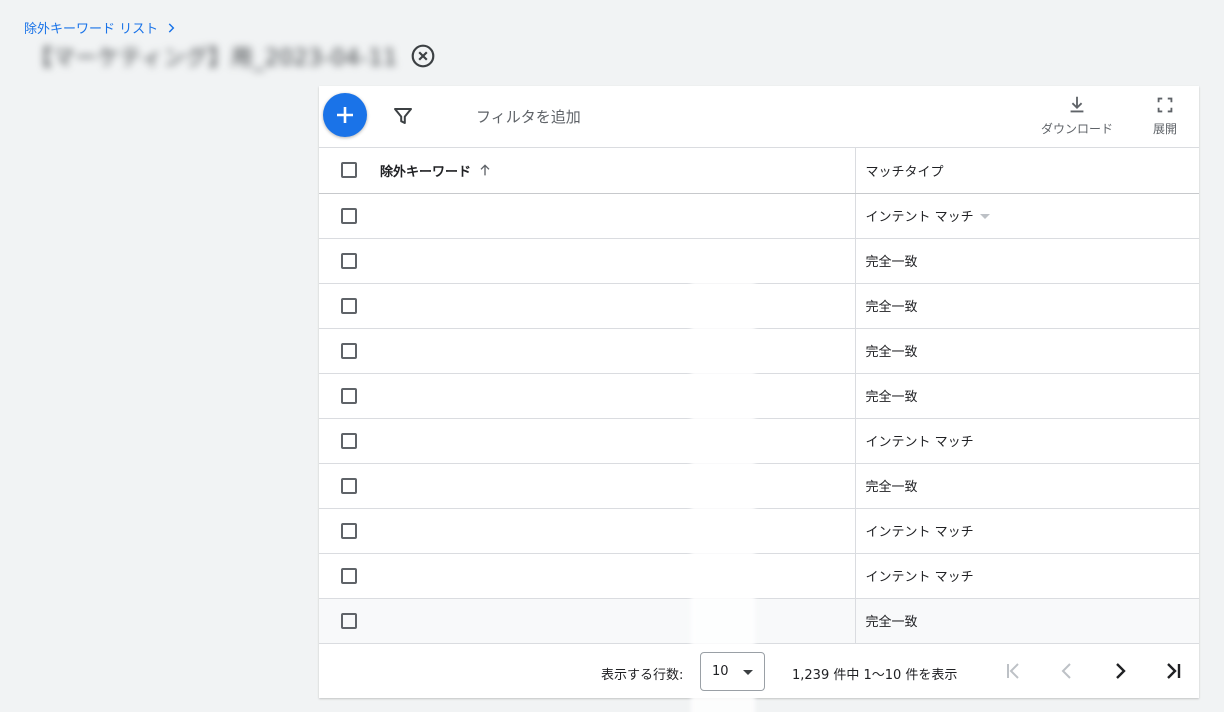  I want to click on page-range-text: 1,239 件中 1〜10 件を表示, so click(875, 675).